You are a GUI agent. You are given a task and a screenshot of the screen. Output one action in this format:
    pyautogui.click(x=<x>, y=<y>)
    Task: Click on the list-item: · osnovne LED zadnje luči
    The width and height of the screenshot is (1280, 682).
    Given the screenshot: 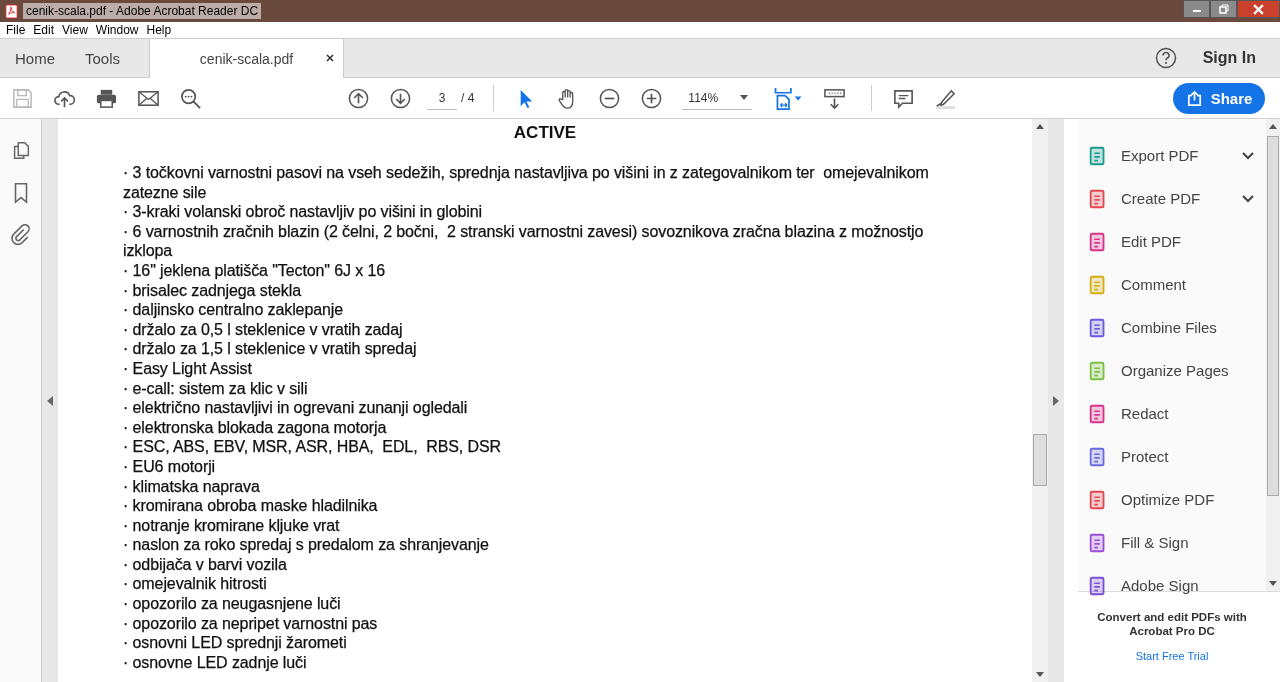 What is the action you would take?
    pyautogui.click(x=215, y=662)
    